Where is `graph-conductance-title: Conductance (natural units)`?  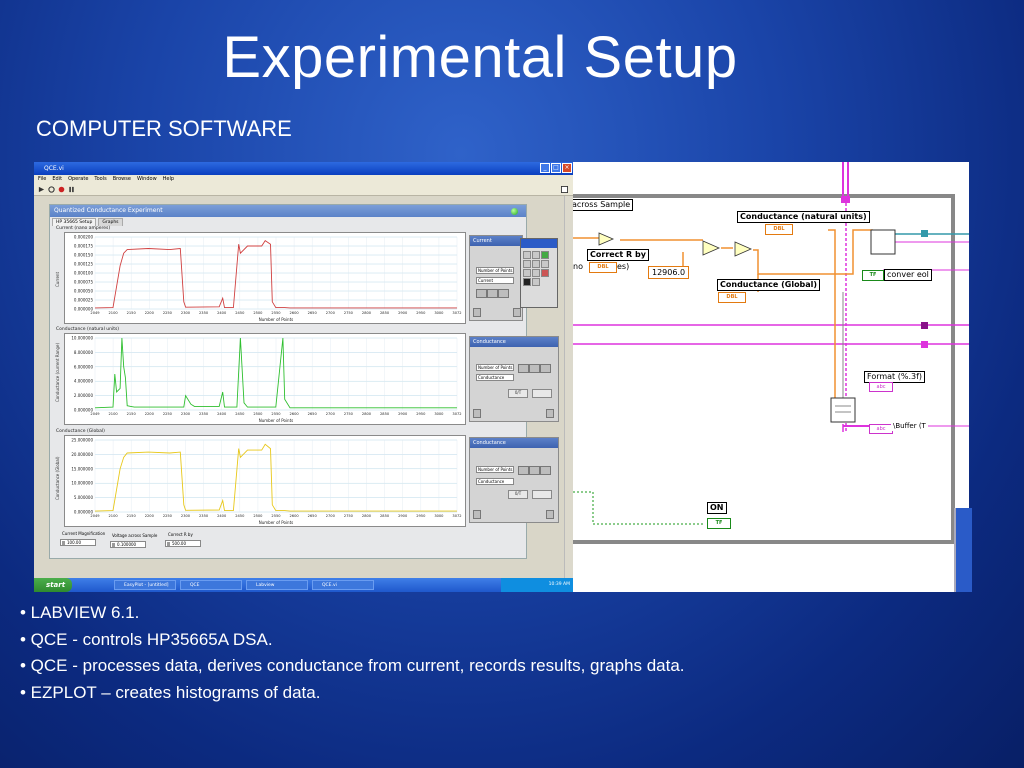 graph-conductance-title: Conductance (natural units) is located at coordinates (88, 329).